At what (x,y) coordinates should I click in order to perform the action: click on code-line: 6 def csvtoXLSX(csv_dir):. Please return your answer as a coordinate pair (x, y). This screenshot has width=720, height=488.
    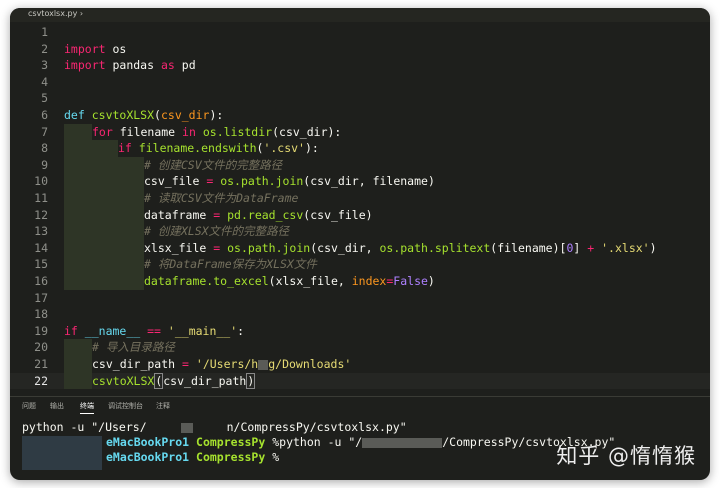
    Looking at the image, I should click on (360, 115).